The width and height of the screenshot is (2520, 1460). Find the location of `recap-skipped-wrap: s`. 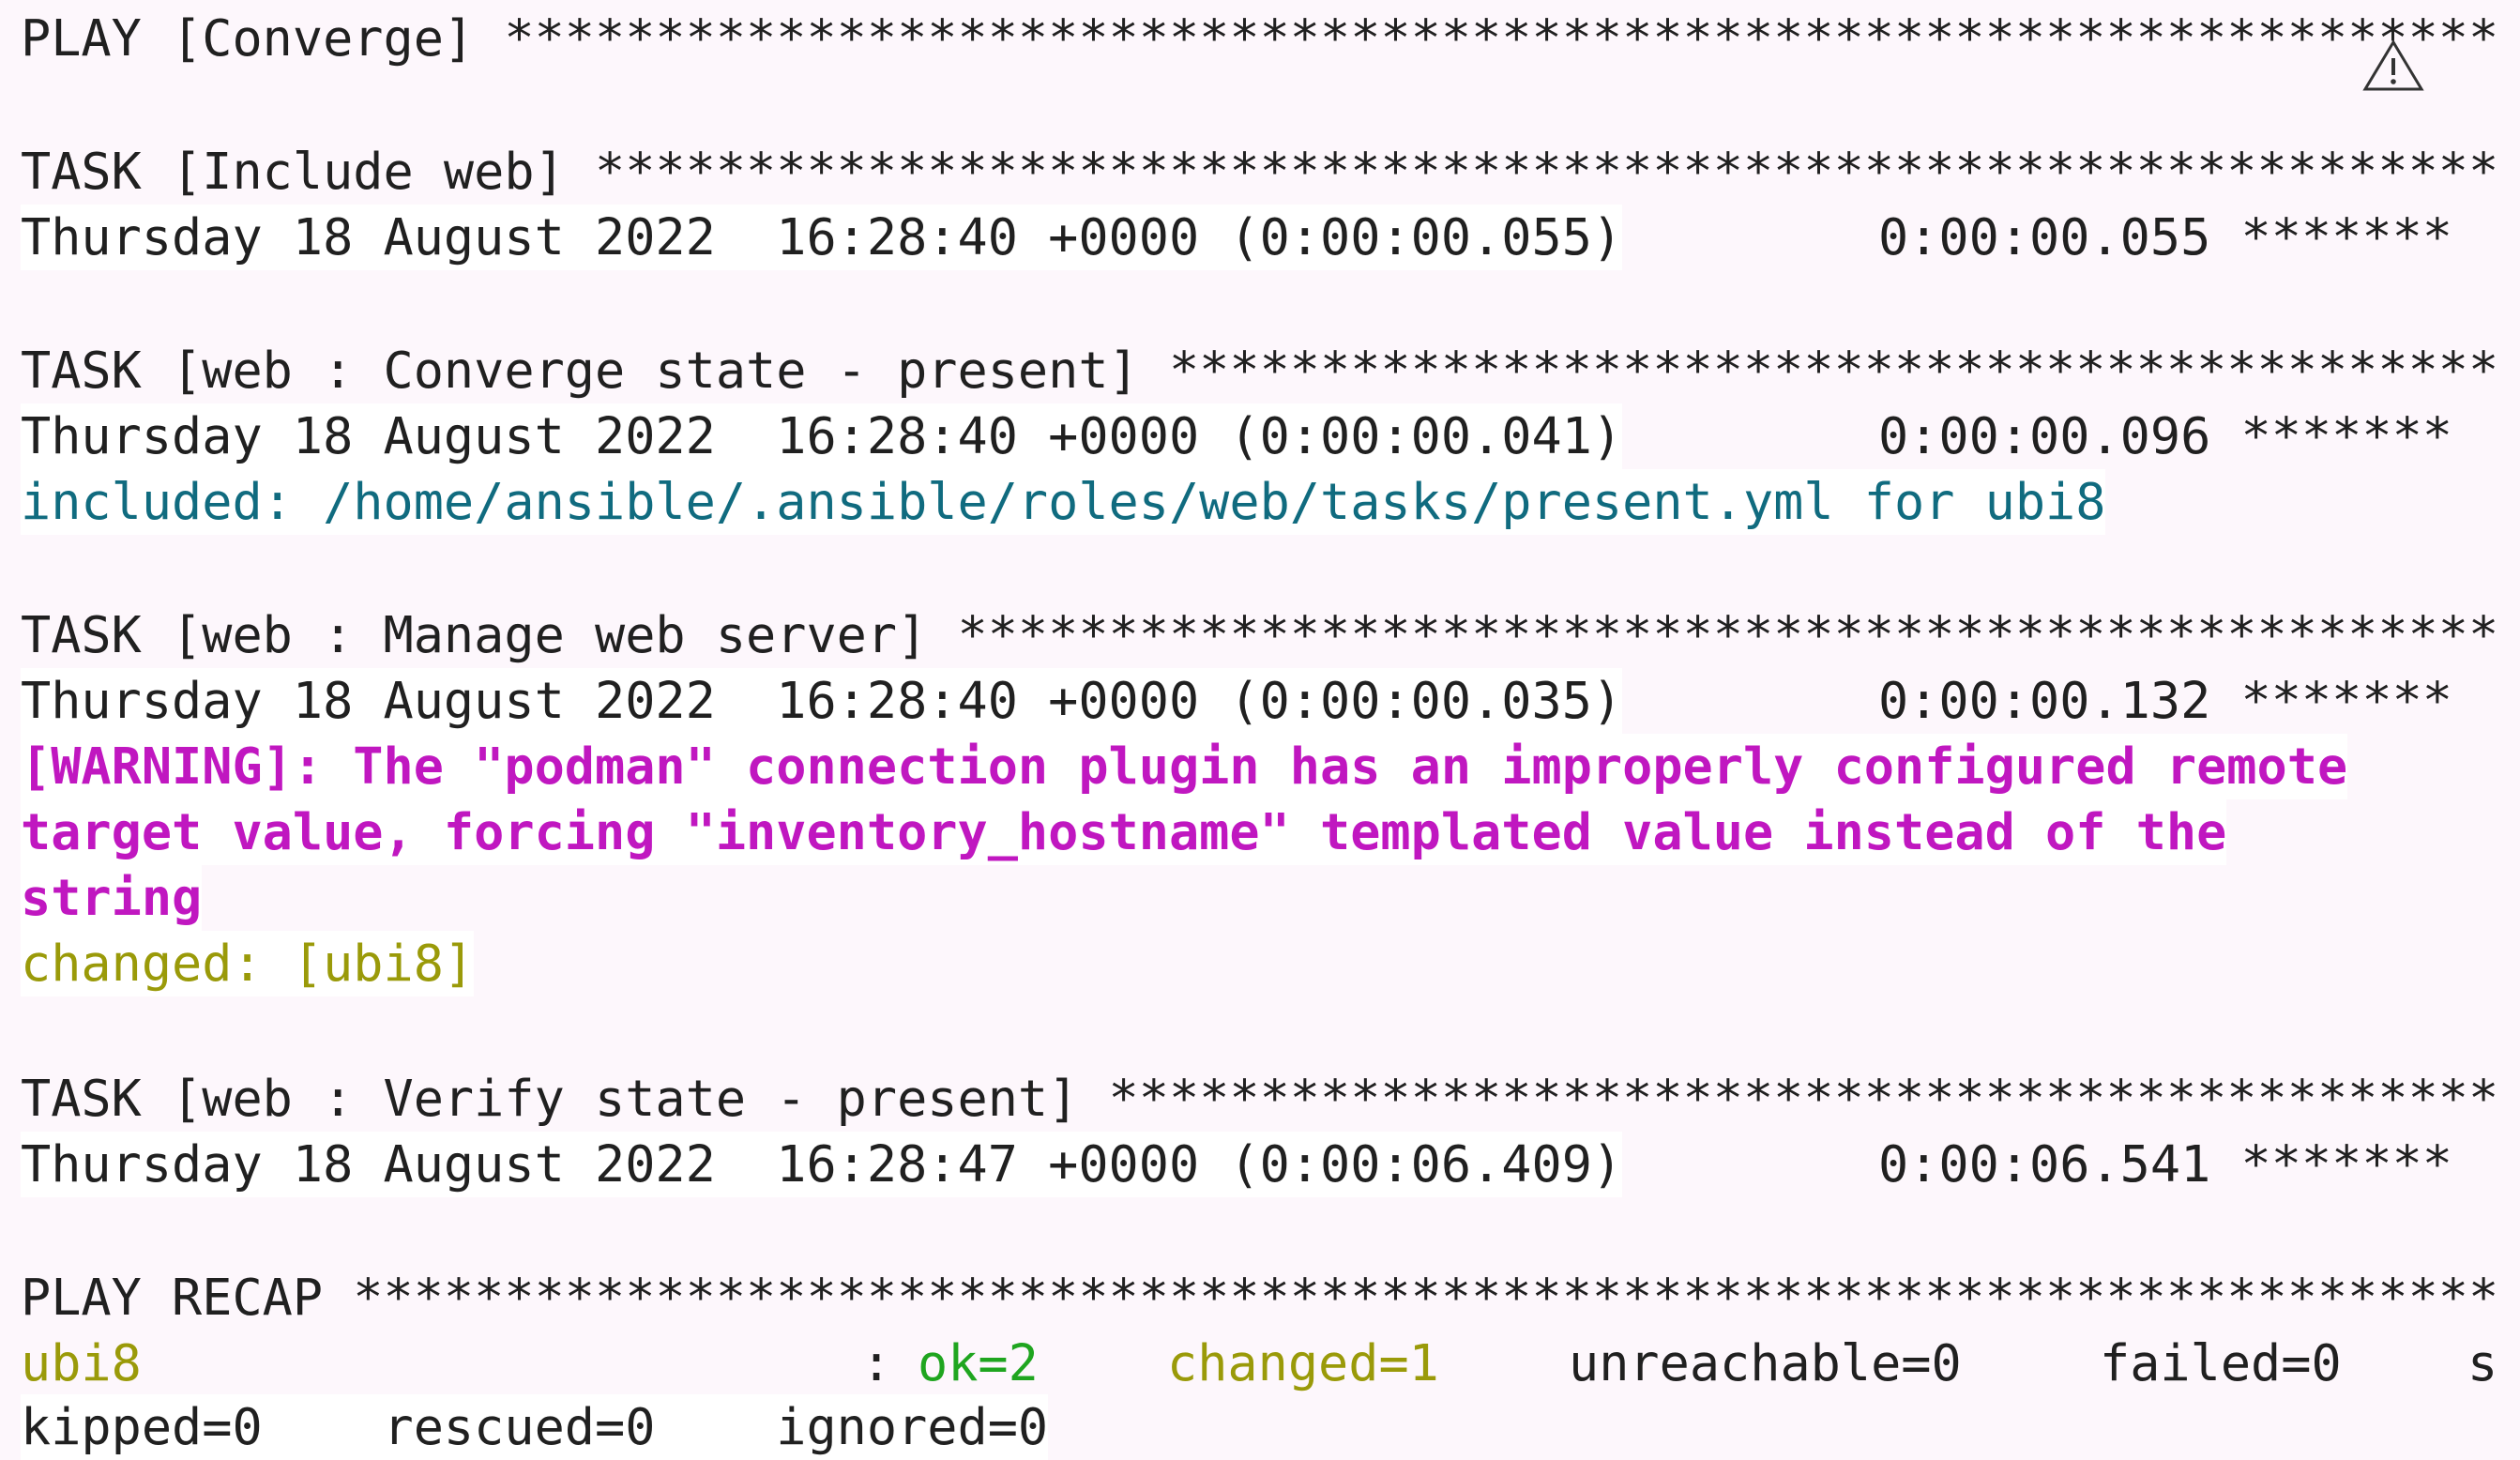

recap-skipped-wrap: s is located at coordinates (2482, 1362).